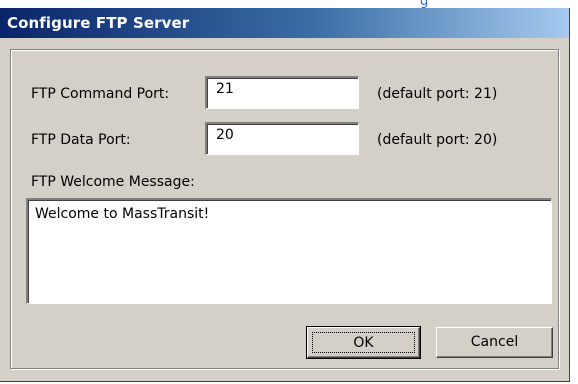 The width and height of the screenshot is (578, 384). I want to click on data-port-input: 20, so click(282, 138).